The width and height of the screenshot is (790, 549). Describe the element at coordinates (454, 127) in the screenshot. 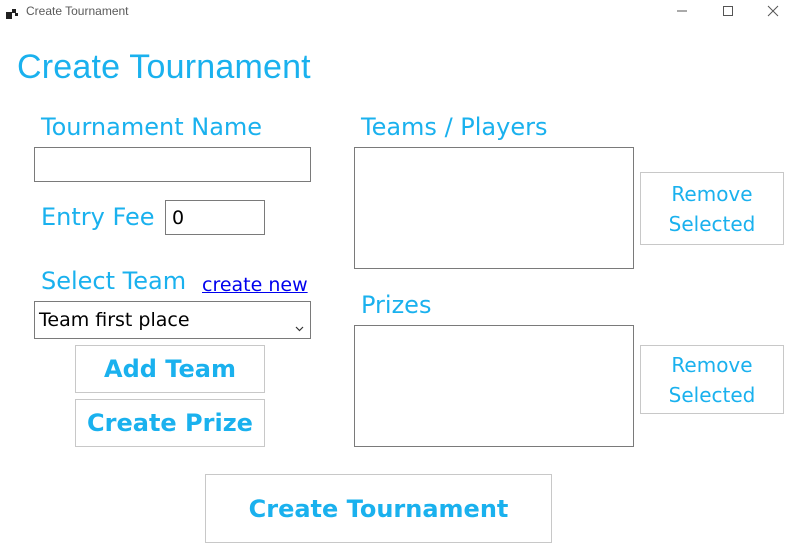

I see `teams-players-label: Teams / Players` at that location.